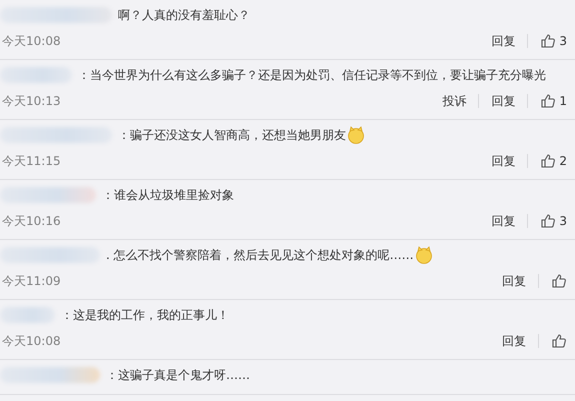 The height and width of the screenshot is (401, 575). I want to click on like-button: 2, so click(553, 161).